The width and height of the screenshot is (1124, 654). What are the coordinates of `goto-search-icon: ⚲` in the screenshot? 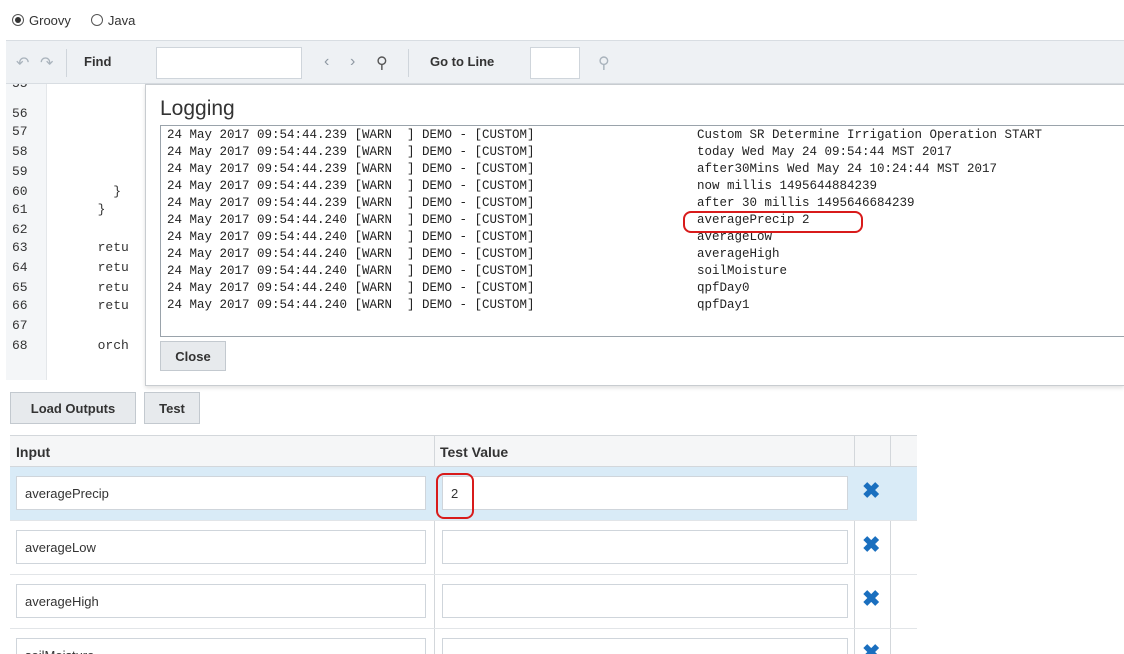 It's located at (604, 63).